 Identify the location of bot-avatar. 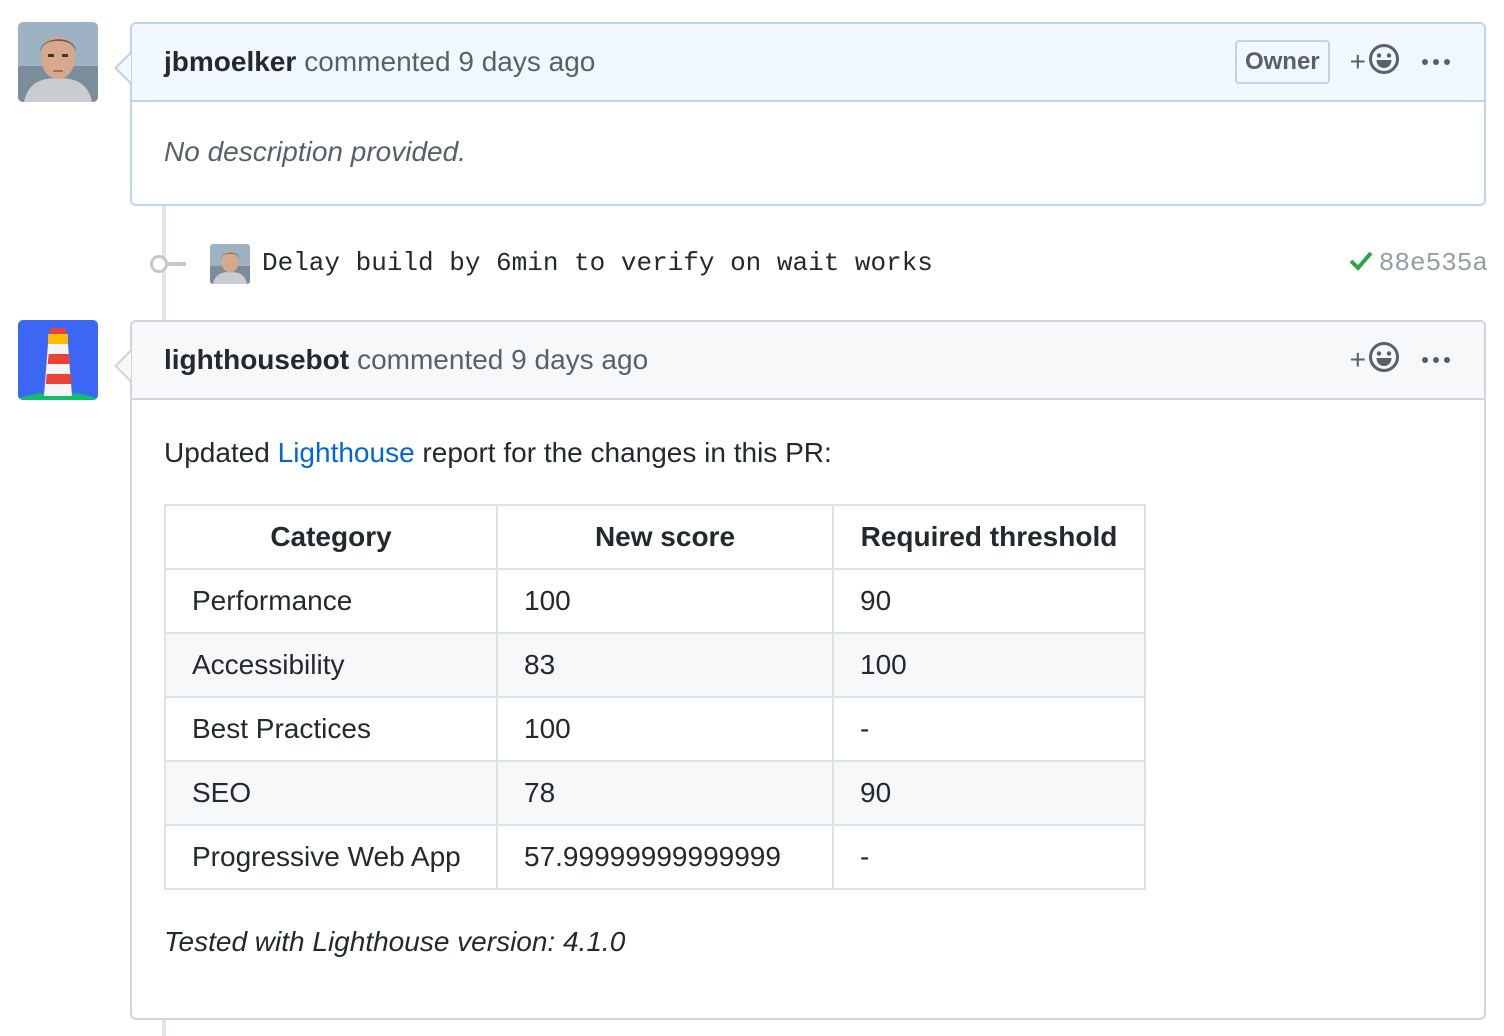
(58, 360).